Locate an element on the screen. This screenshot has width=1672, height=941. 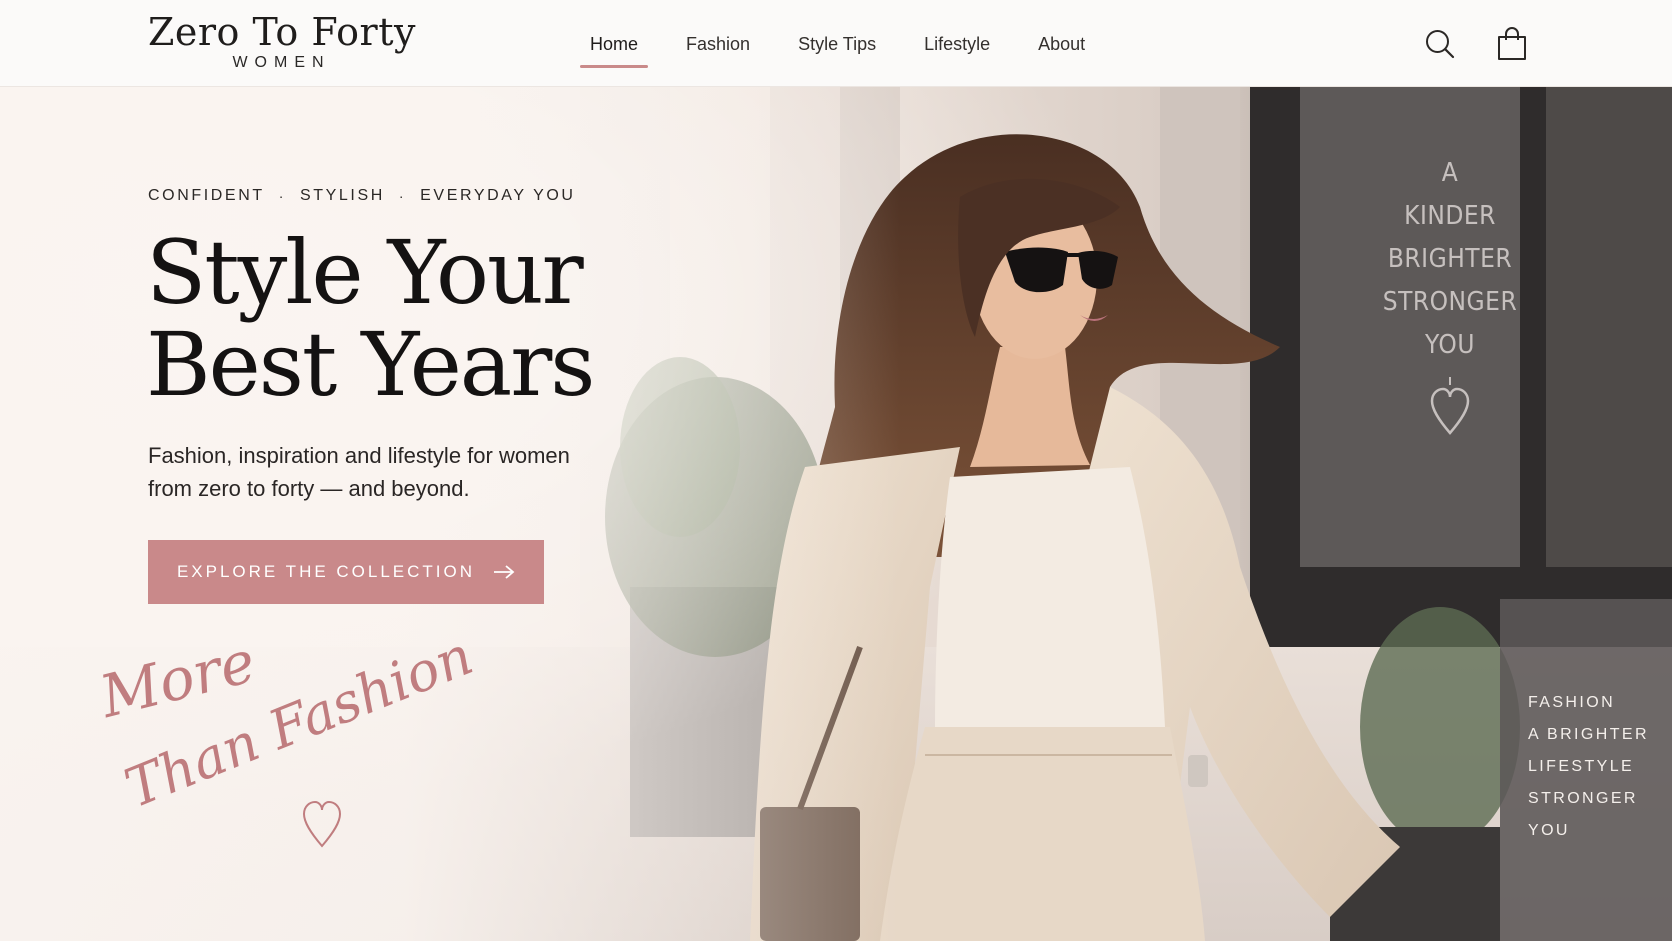
hero-tagline: CONFIDENT · STYLISH · EVERYDAY YOU is located at coordinates (362, 196).